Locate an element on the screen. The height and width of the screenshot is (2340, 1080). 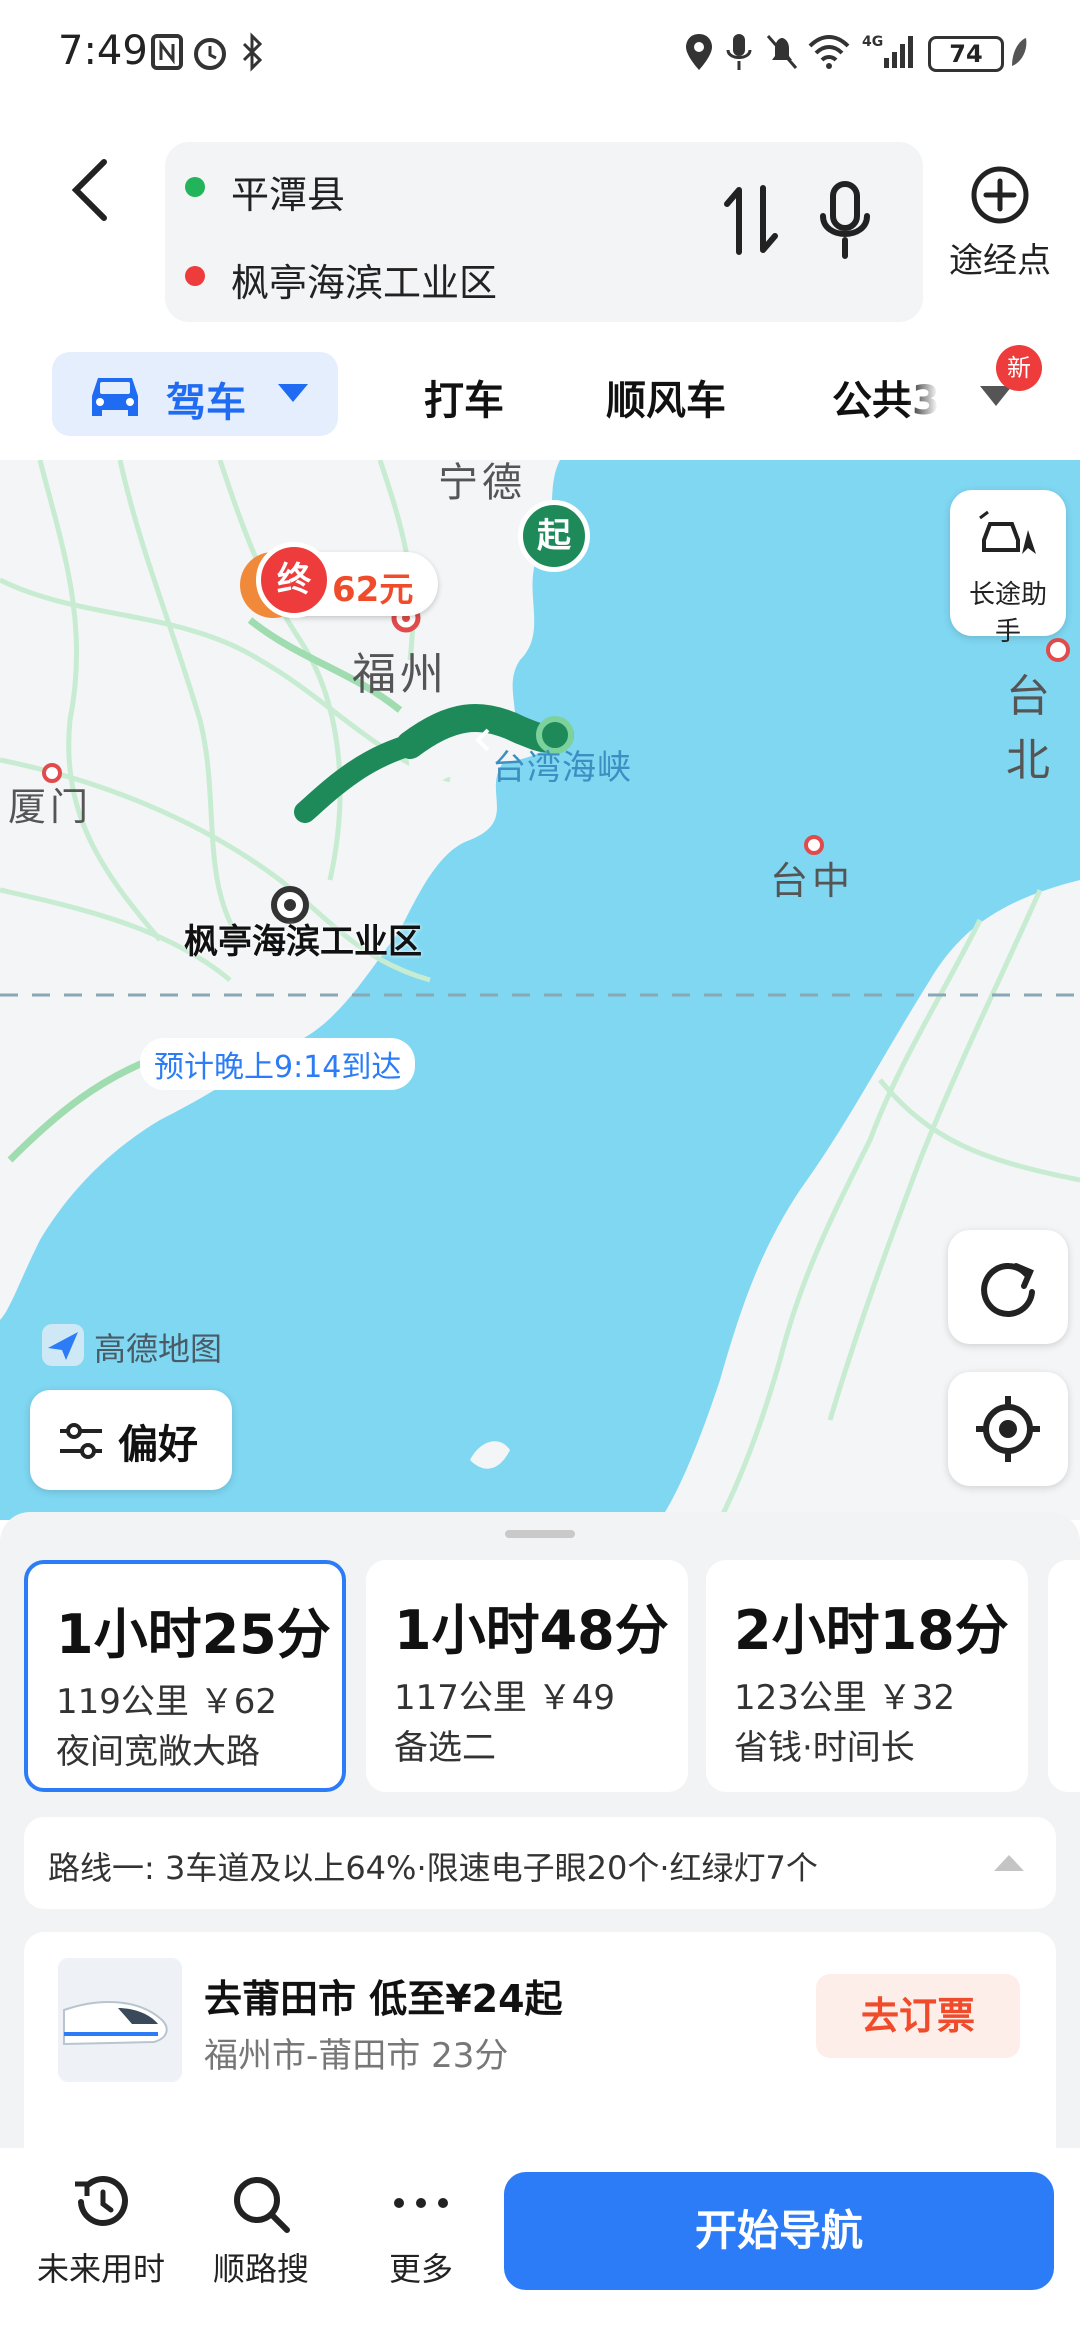
map-label-fuzhou: 福州 is located at coordinates (400, 674).